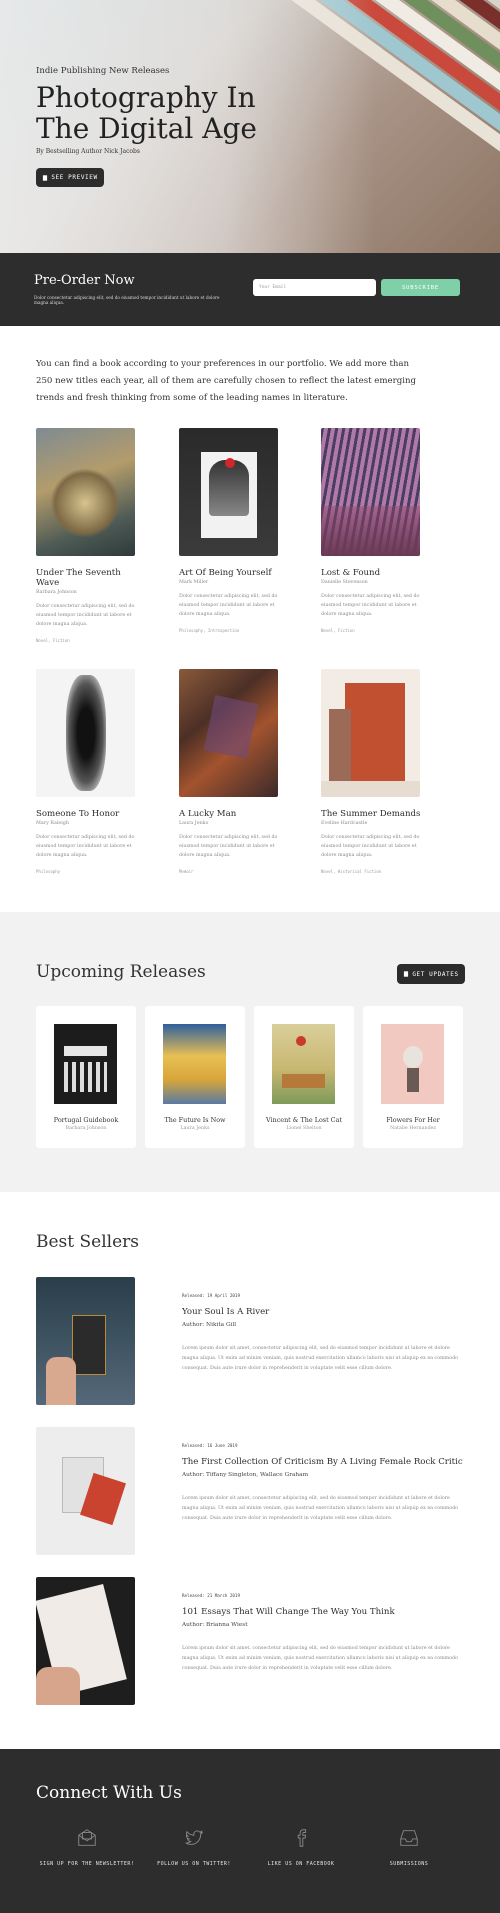  Describe the element at coordinates (420, 287) in the screenshot. I see `subscribe-button: SUBSCRIBE` at that location.